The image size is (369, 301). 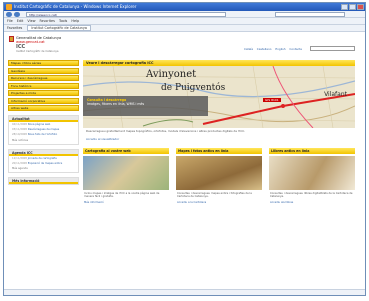 What do you see at coordinates (9, 7) in the screenshot?
I see `ie-icon` at bounding box center [9, 7].